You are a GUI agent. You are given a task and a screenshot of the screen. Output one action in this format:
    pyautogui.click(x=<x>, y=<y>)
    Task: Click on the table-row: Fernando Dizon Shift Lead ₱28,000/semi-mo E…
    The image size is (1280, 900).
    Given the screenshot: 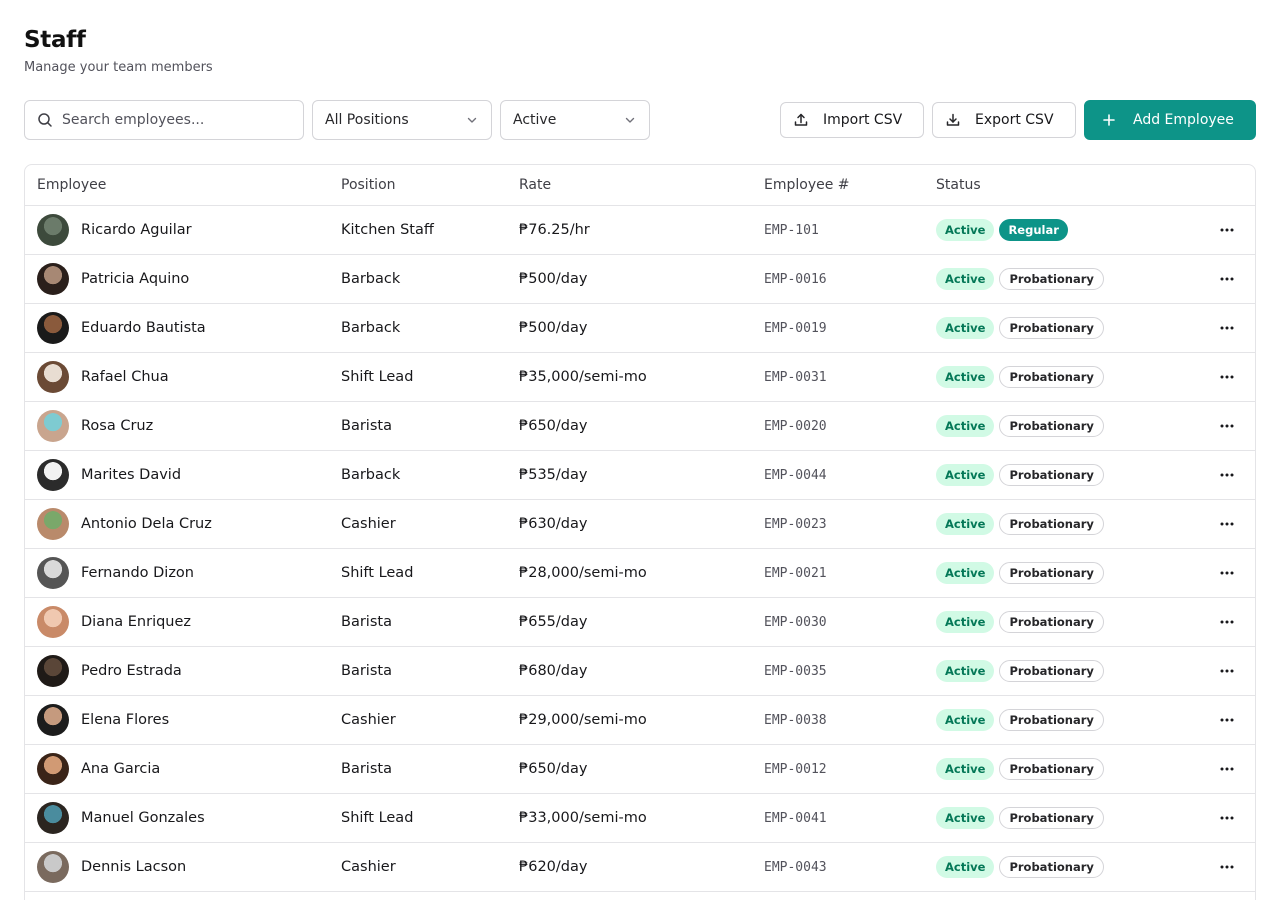 What is the action you would take?
    pyautogui.click(x=640, y=573)
    